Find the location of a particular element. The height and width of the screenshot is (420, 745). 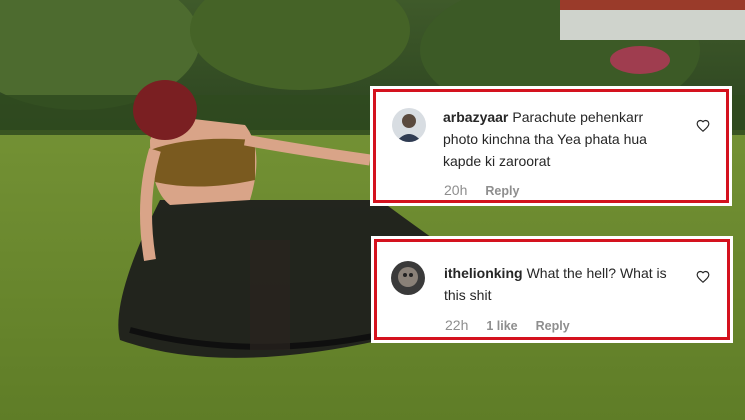

comment-username: ithelionking is located at coordinates (483, 273).